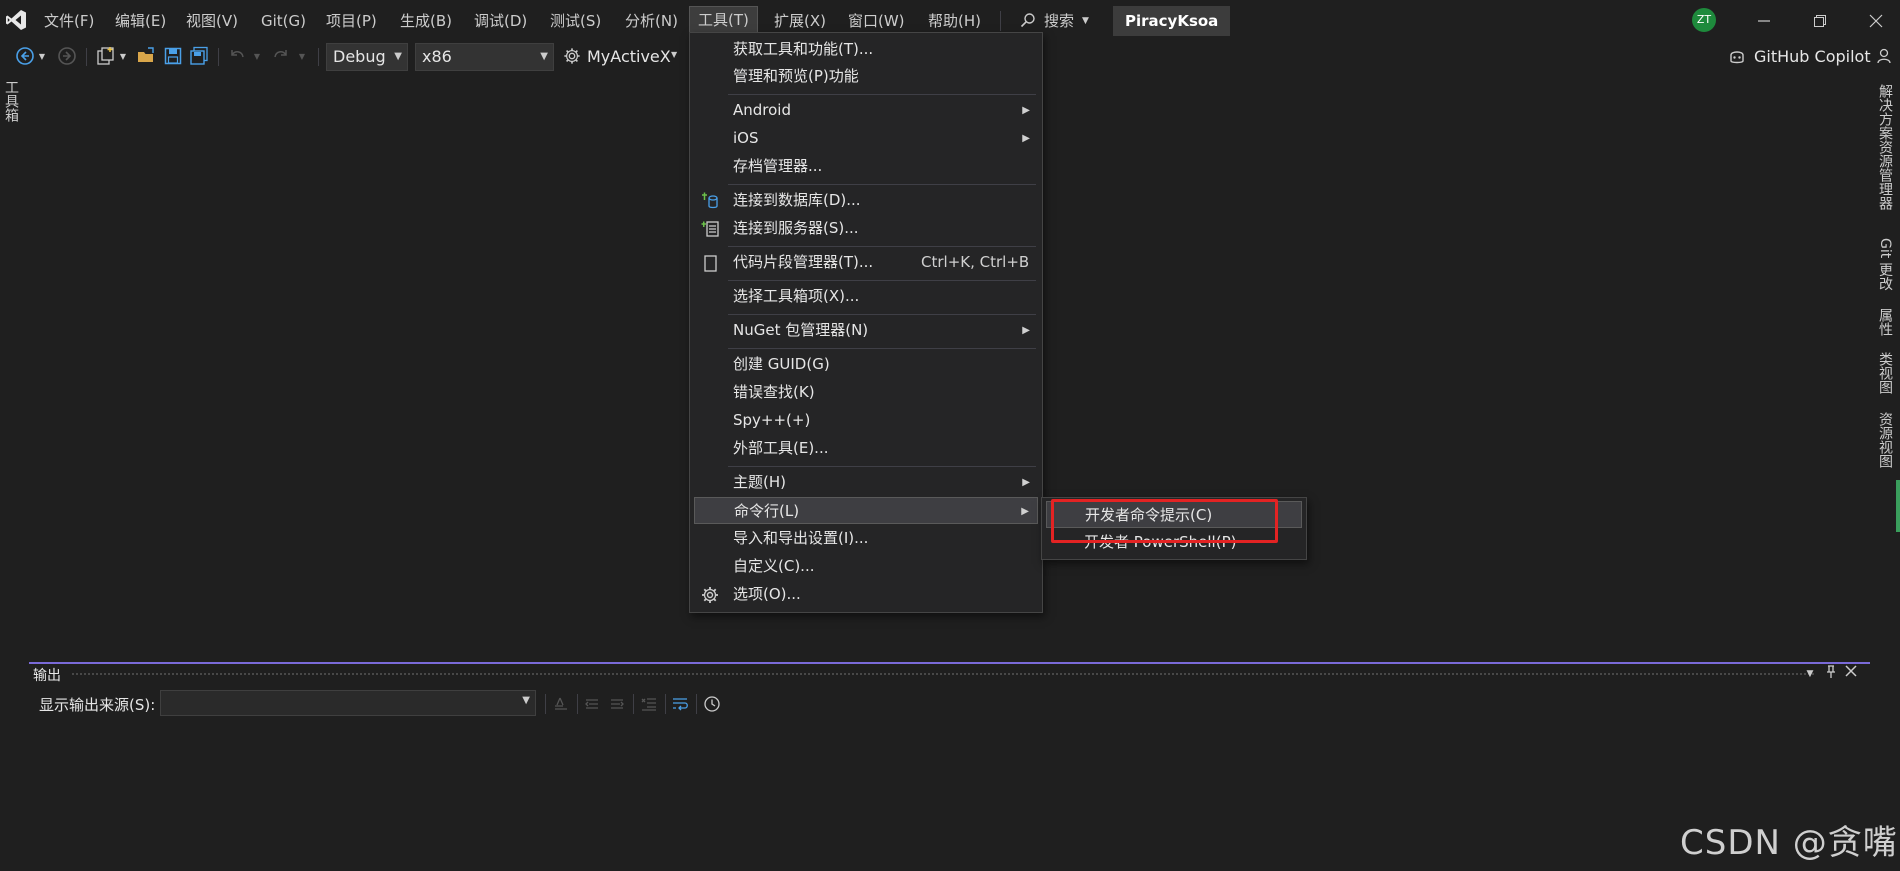 This screenshot has height=871, width=1900. What do you see at coordinates (1885, 322) in the screenshot?
I see `properties-tab: 属性` at bounding box center [1885, 322].